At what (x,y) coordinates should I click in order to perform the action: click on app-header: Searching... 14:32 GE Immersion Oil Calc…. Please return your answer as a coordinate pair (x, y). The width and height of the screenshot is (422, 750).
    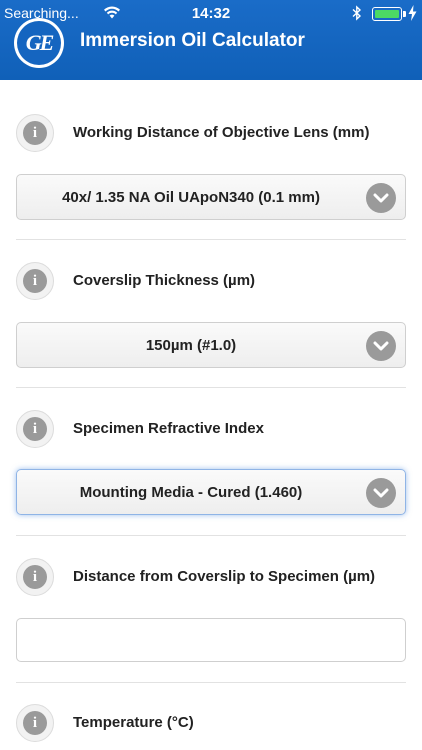
    Looking at the image, I should click on (211, 40).